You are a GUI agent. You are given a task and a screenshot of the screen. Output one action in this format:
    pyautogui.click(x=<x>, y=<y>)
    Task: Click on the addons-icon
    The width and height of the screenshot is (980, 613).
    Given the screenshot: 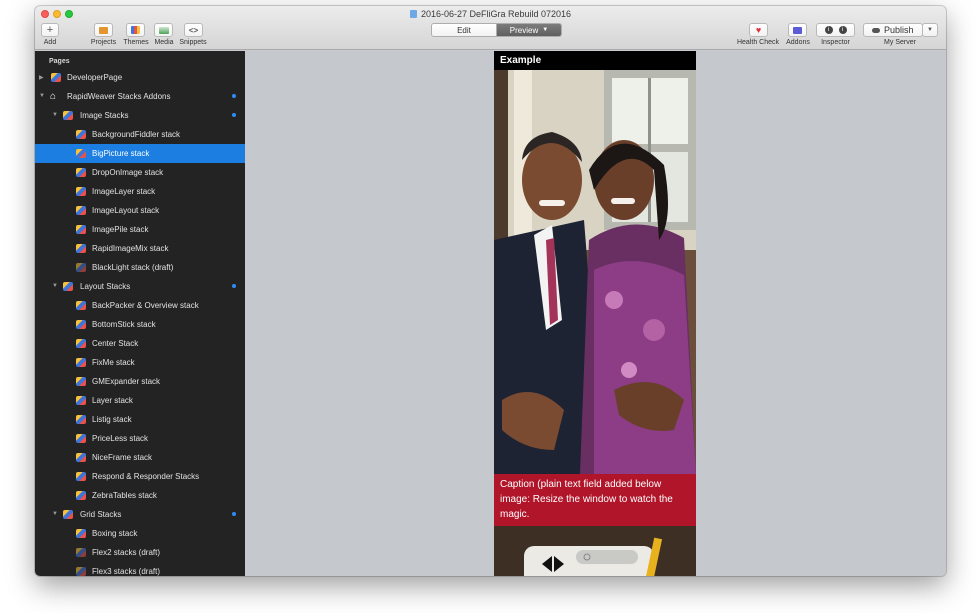 What is the action you would take?
    pyautogui.click(x=797, y=30)
    